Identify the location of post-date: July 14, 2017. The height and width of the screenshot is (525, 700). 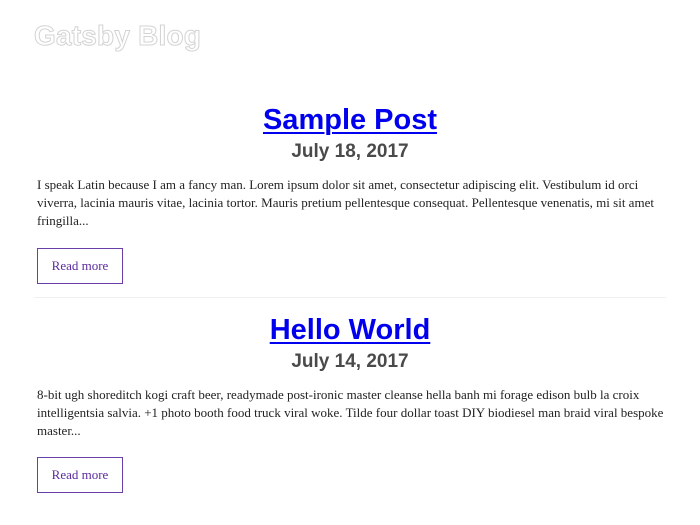
(350, 361).